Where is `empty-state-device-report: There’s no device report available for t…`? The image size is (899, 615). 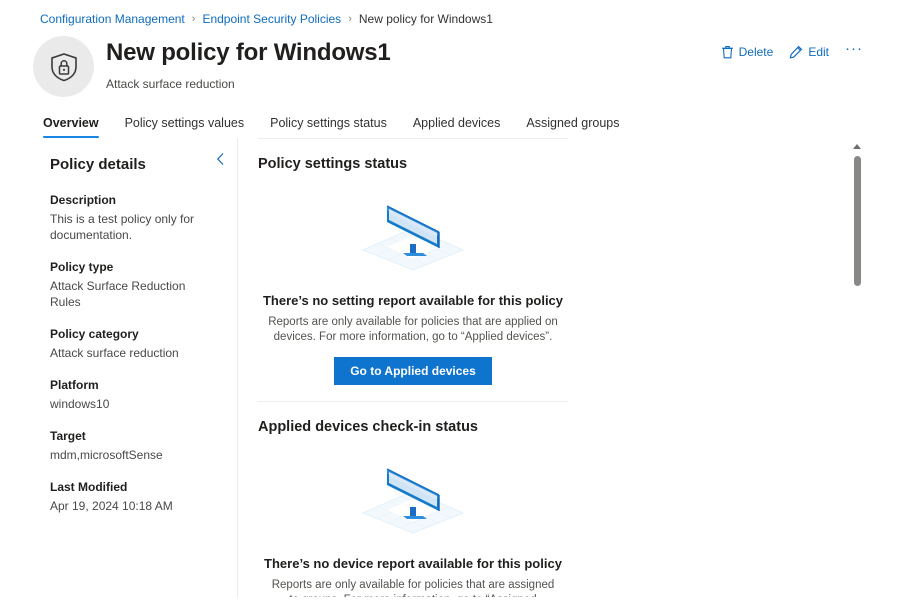 empty-state-device-report: There’s no device report available for t… is located at coordinates (413, 518).